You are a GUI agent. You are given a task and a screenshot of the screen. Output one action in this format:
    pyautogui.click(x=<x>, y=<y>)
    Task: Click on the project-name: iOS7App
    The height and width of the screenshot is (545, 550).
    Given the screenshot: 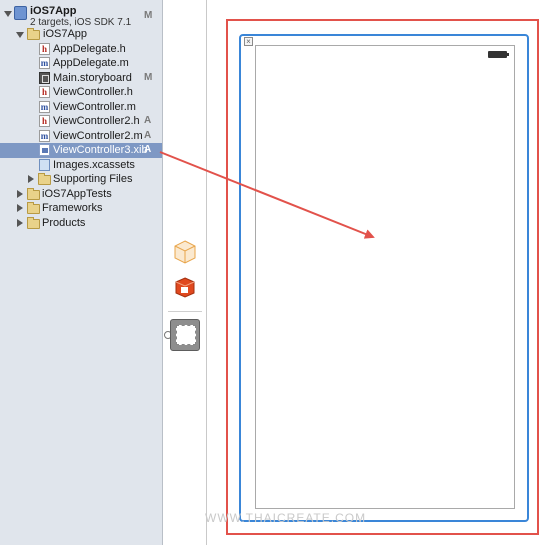 What is the action you would take?
    pyautogui.click(x=53, y=11)
    